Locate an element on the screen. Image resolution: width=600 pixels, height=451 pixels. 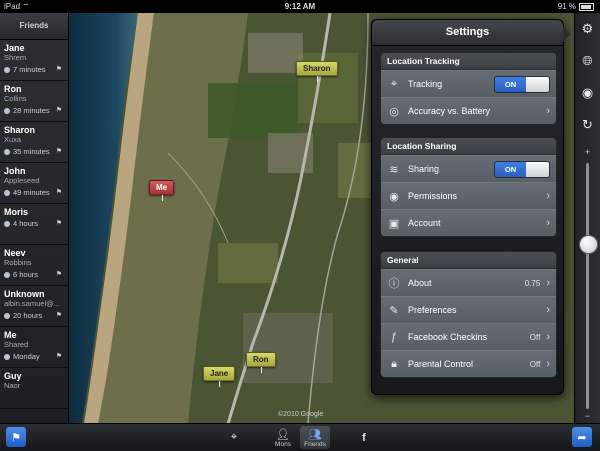
share-icon: ➦ is located at coordinates (582, 437).